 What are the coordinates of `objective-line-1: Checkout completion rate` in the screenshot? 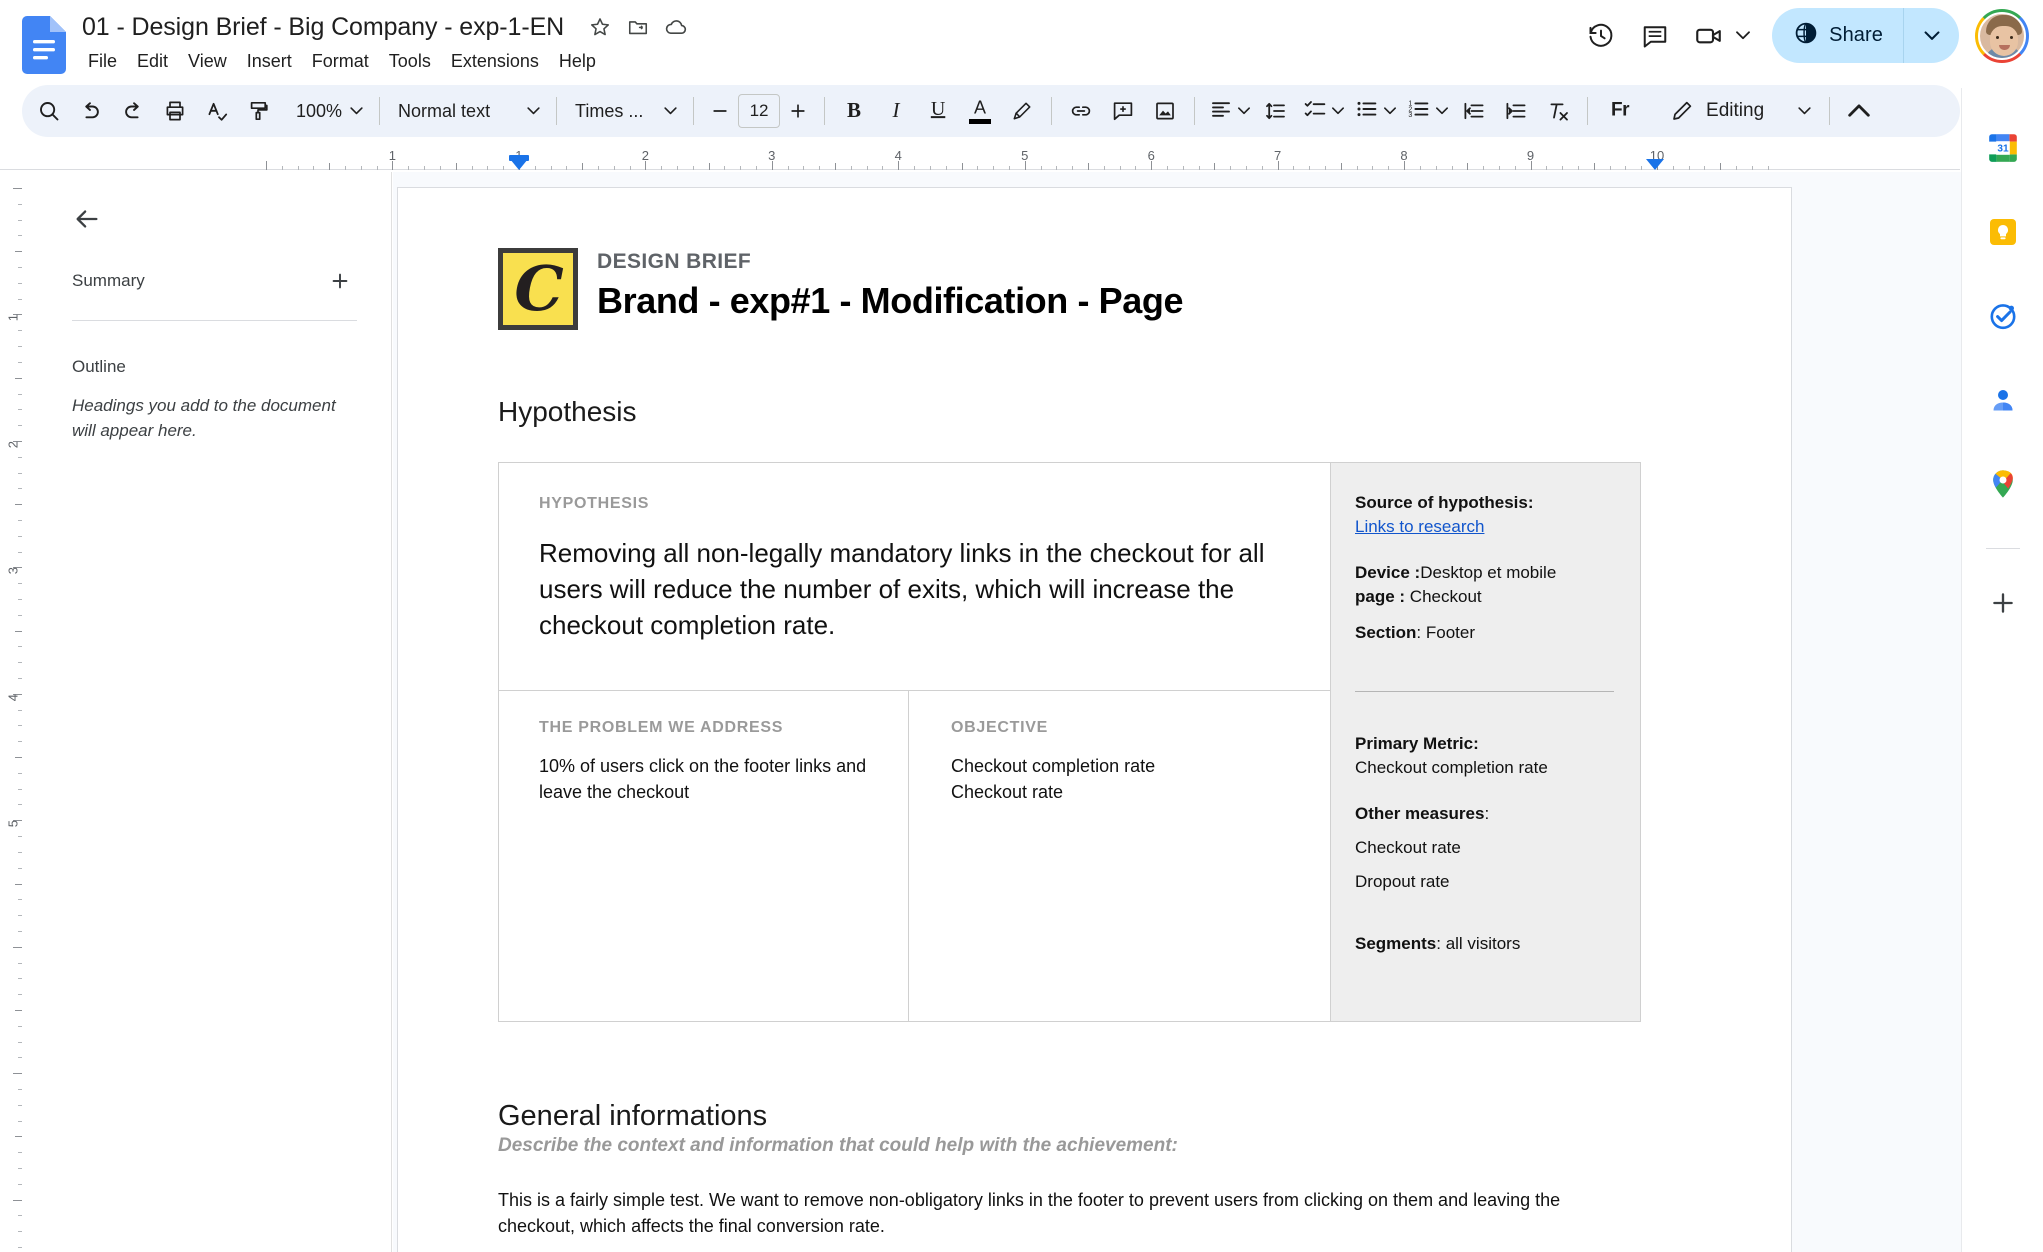 It's located at (1053, 766).